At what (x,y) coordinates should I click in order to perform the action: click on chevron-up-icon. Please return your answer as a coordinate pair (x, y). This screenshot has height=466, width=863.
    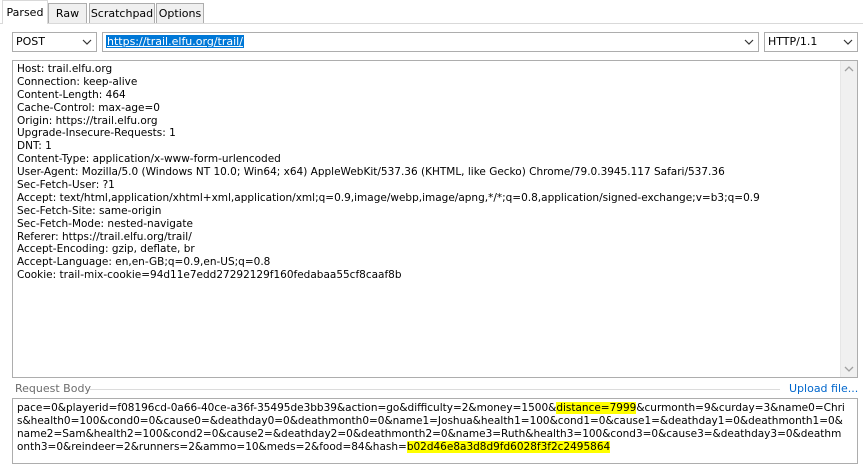
    Looking at the image, I should click on (849, 69).